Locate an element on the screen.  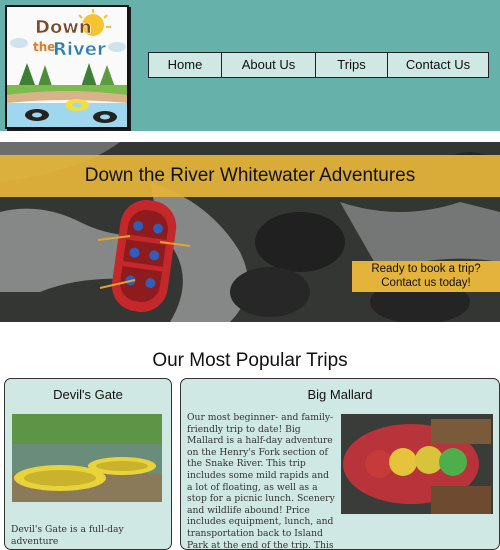
cta-line-1: Ready to book a trip? is located at coordinates (426, 269).